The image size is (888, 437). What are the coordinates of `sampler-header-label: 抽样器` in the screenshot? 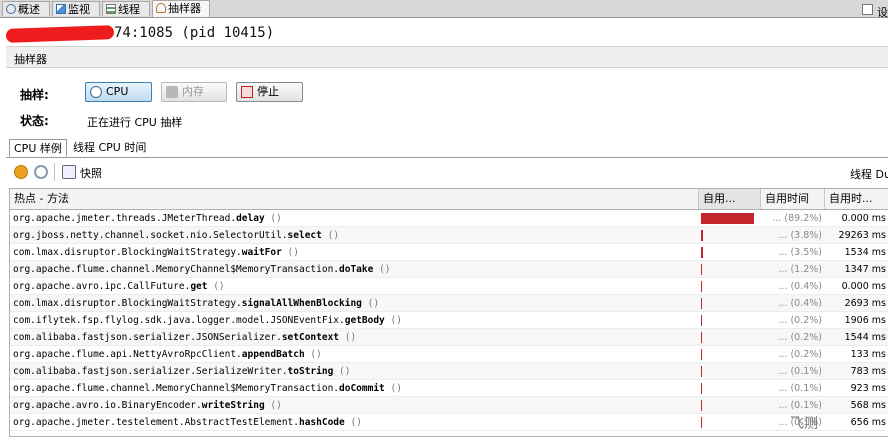 It's located at (30, 59).